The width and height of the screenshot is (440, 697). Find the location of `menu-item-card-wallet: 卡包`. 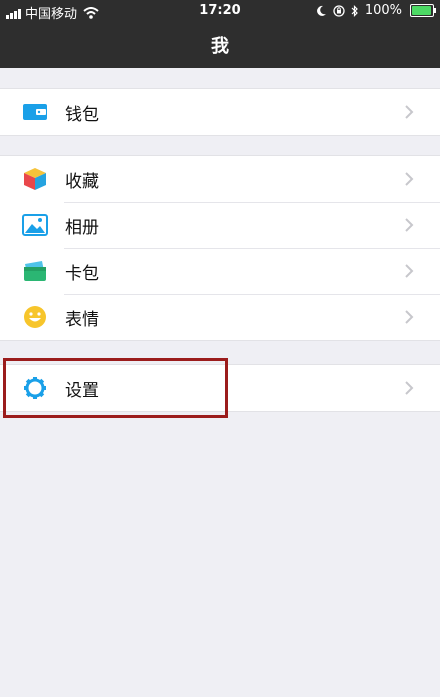

menu-item-card-wallet: 卡包 is located at coordinates (220, 271).